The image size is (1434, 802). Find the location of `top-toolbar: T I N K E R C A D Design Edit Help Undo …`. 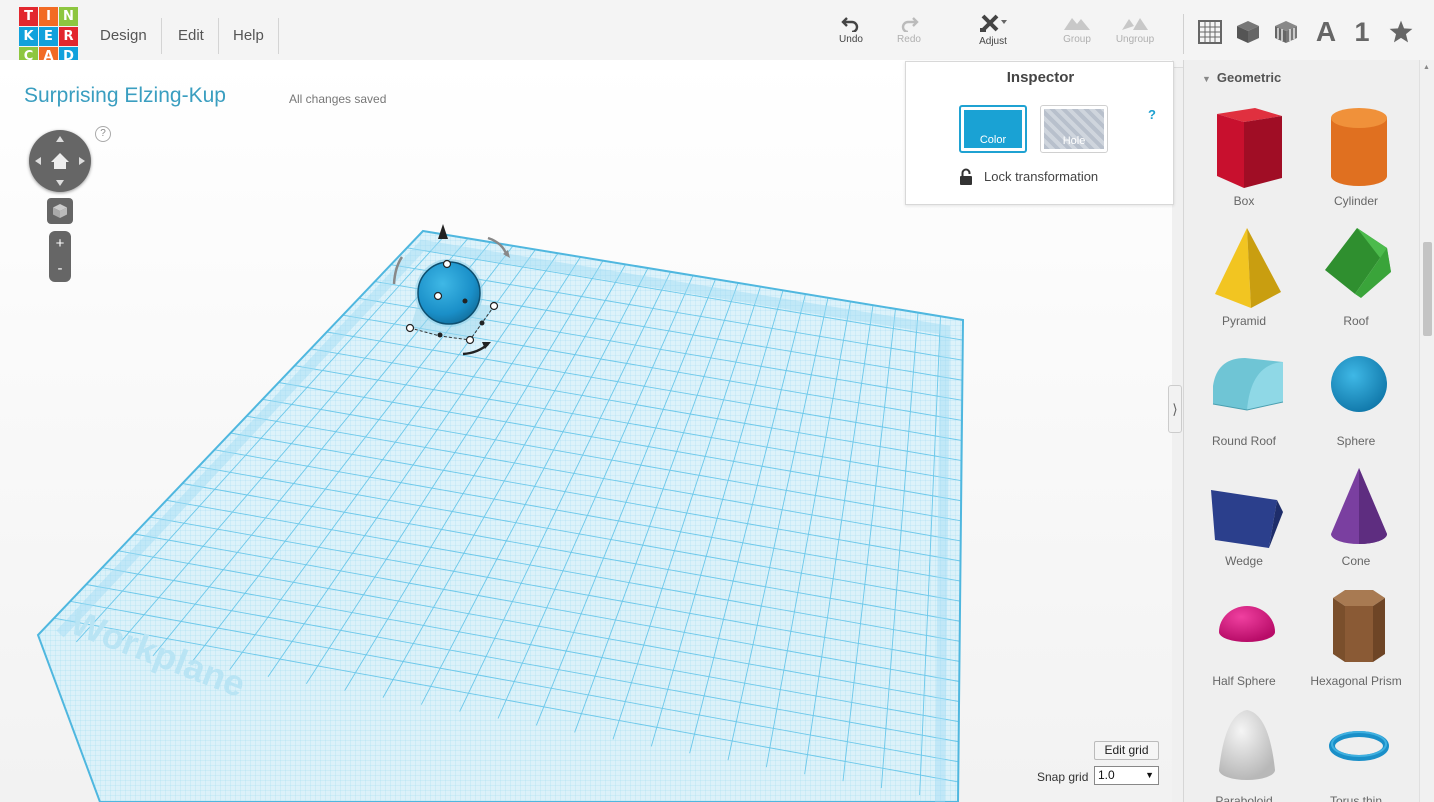

top-toolbar: T I N K E R C A D Design Edit Help Undo … is located at coordinates (717, 34).